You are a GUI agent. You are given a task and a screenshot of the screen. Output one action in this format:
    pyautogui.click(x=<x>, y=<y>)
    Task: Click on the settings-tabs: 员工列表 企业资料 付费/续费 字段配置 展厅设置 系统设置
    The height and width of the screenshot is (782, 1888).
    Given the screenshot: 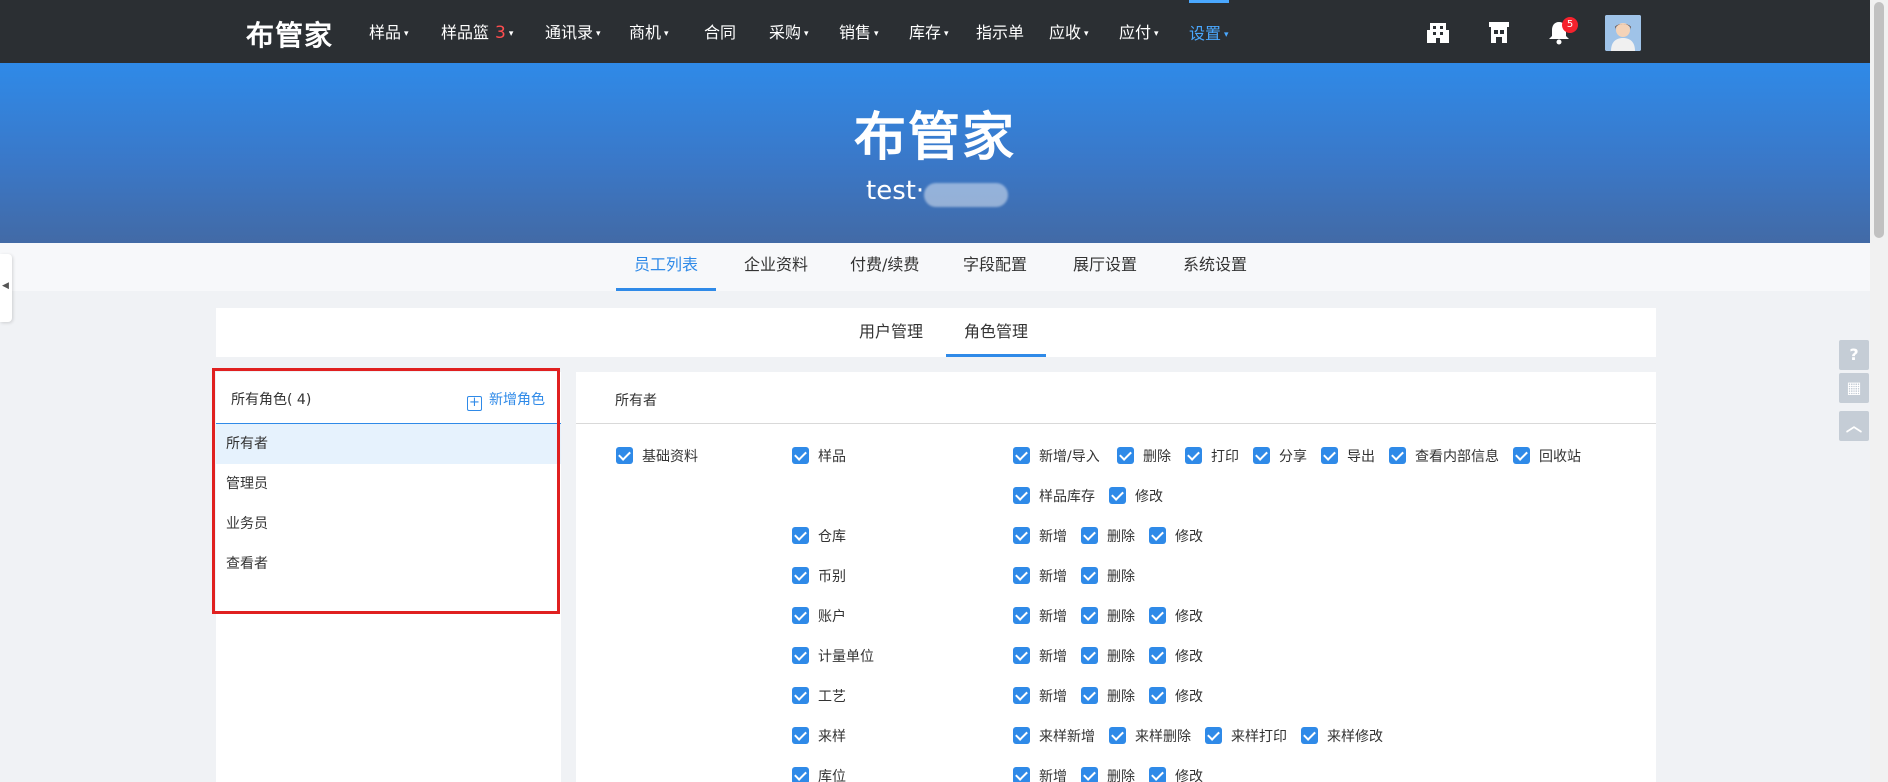 What is the action you would take?
    pyautogui.click(x=935, y=267)
    